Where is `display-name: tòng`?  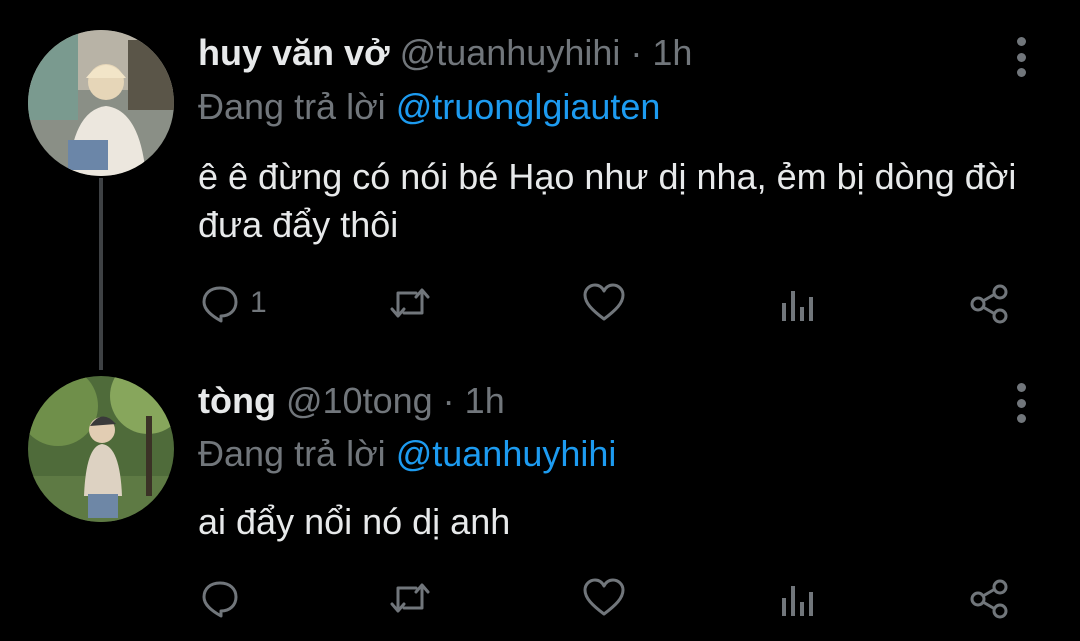
display-name: tòng is located at coordinates (237, 400).